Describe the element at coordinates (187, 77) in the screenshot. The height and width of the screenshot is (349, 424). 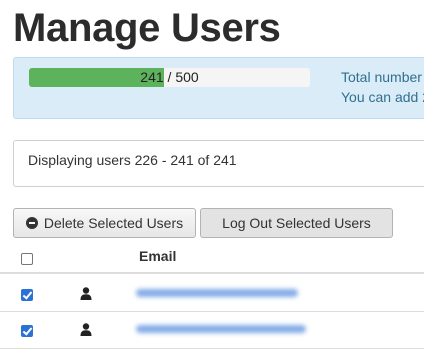
I see `users-max-count: 500` at that location.